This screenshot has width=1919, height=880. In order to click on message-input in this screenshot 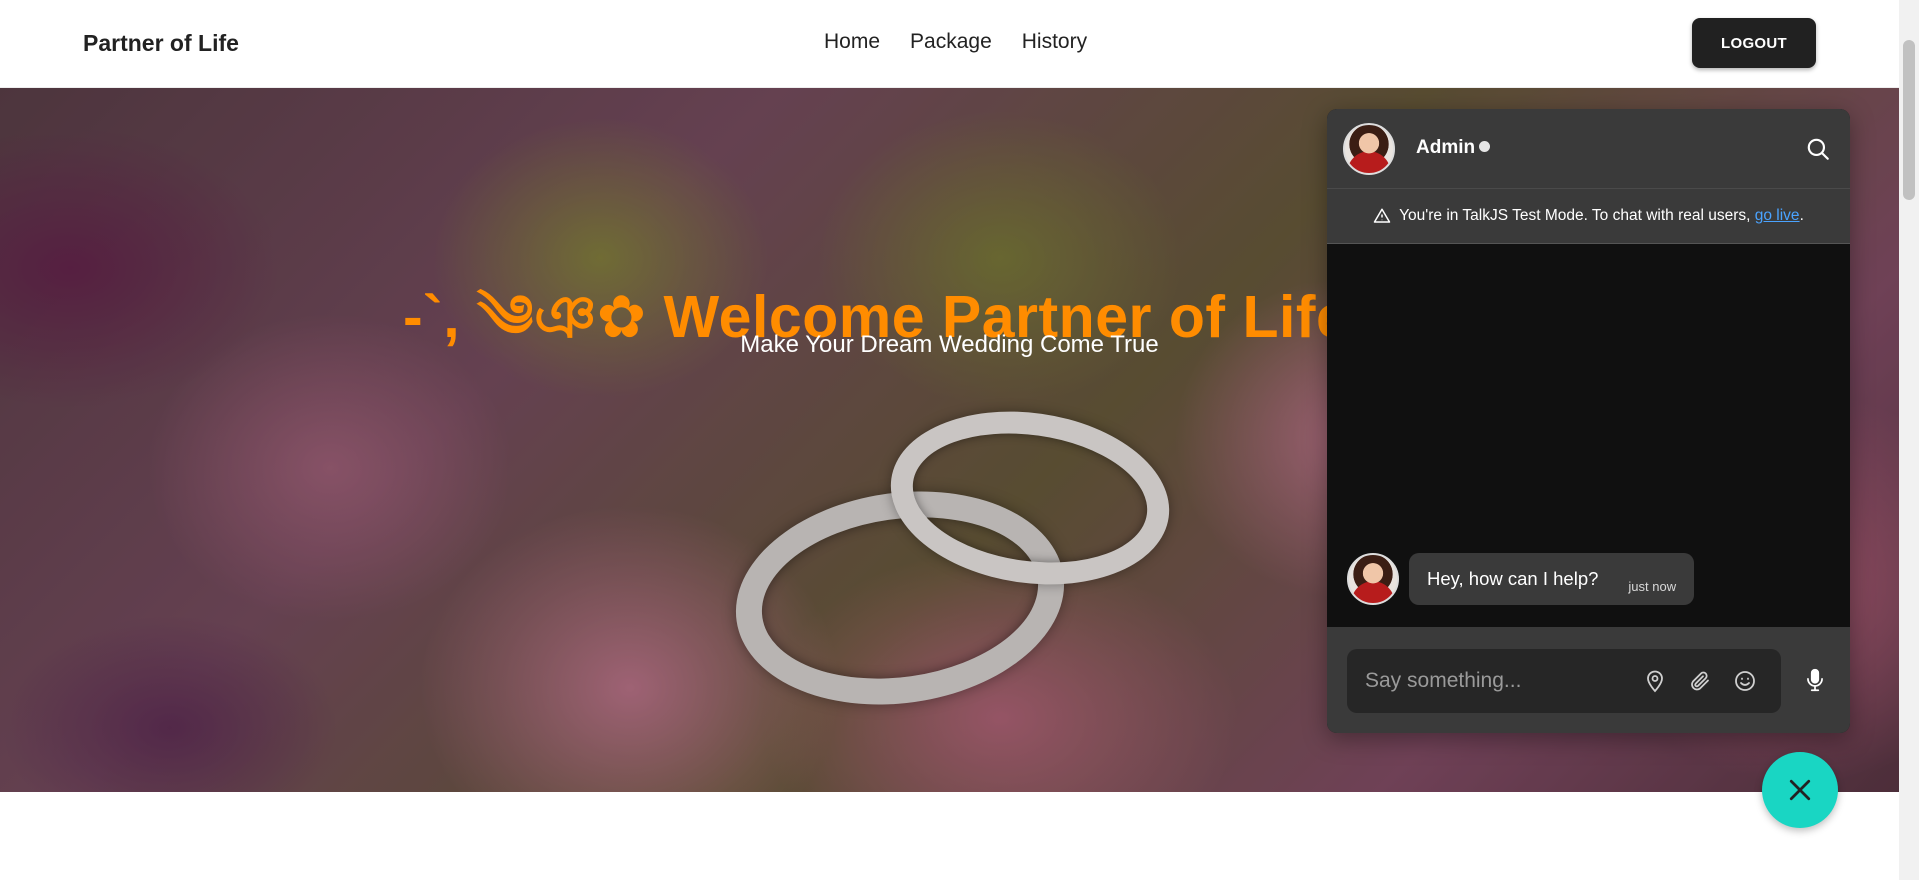, I will do `click(1495, 681)`.